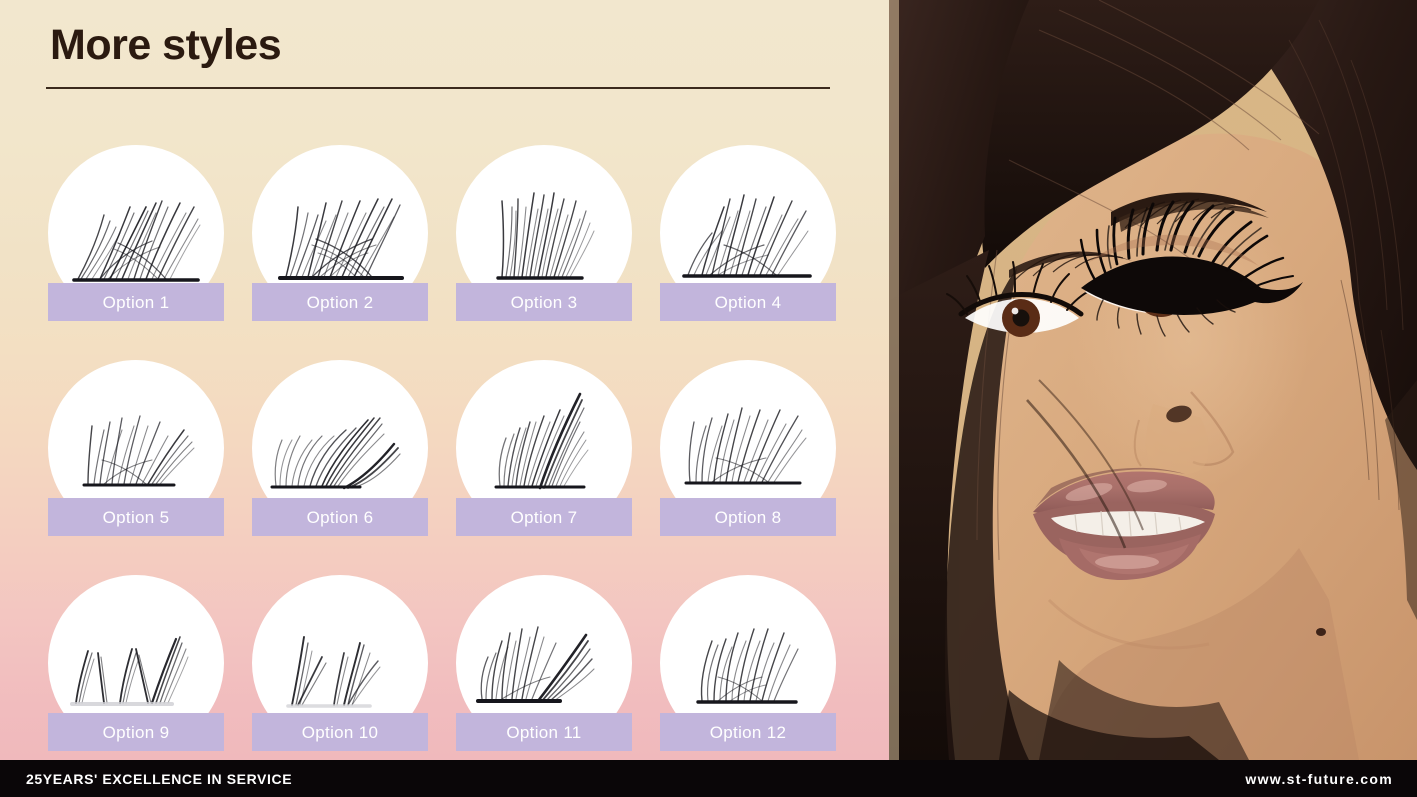  Describe the element at coordinates (448, 233) in the screenshot. I see `option-row: Option 1 Option 2 Option 3 Option 4` at that location.